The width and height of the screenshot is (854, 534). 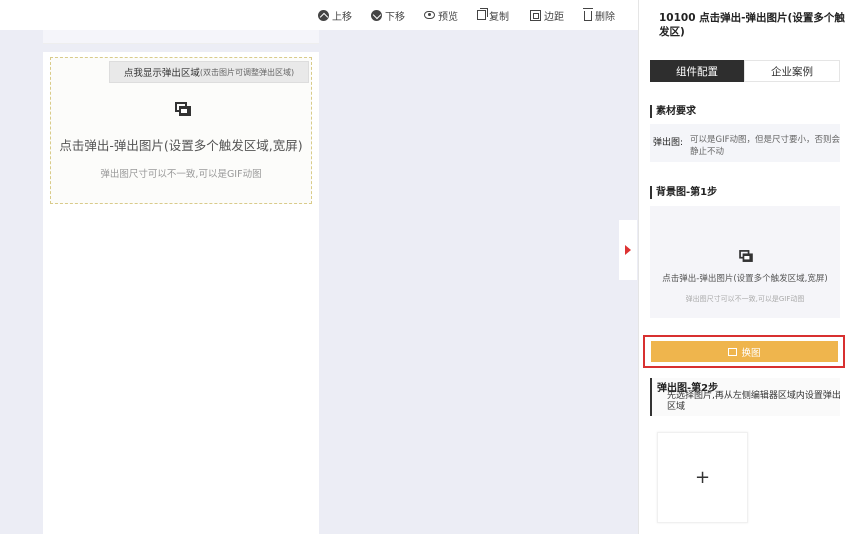 I want to click on requirements-heading: 素材要求, so click(x=673, y=111).